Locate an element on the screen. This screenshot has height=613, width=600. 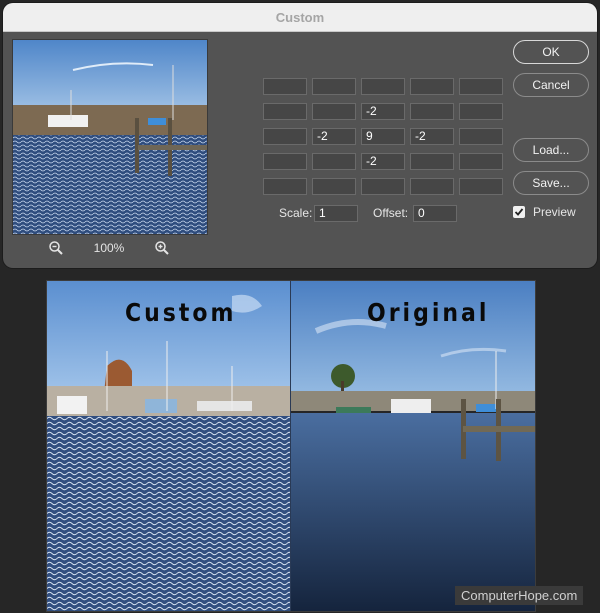
matrix-cell-center: 9 is located at coordinates (383, 136).